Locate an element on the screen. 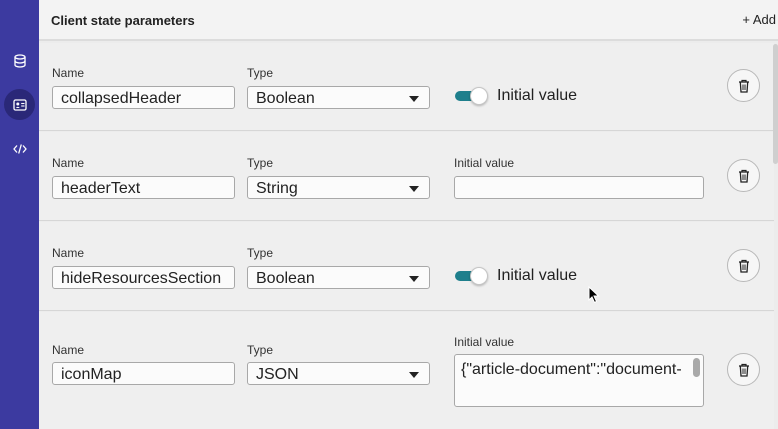 The width and height of the screenshot is (778, 429). panel-scrollbar is located at coordinates (775, 104).